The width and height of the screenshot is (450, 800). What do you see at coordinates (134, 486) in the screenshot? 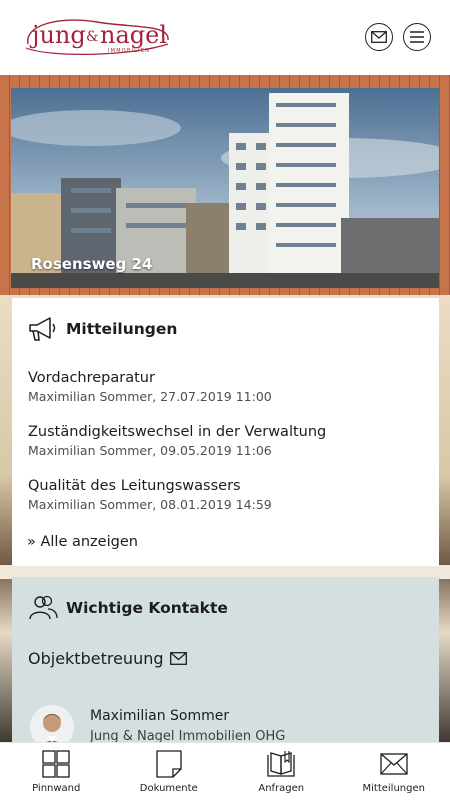
I see `message-title: Qualität des Leitungswassers` at bounding box center [134, 486].